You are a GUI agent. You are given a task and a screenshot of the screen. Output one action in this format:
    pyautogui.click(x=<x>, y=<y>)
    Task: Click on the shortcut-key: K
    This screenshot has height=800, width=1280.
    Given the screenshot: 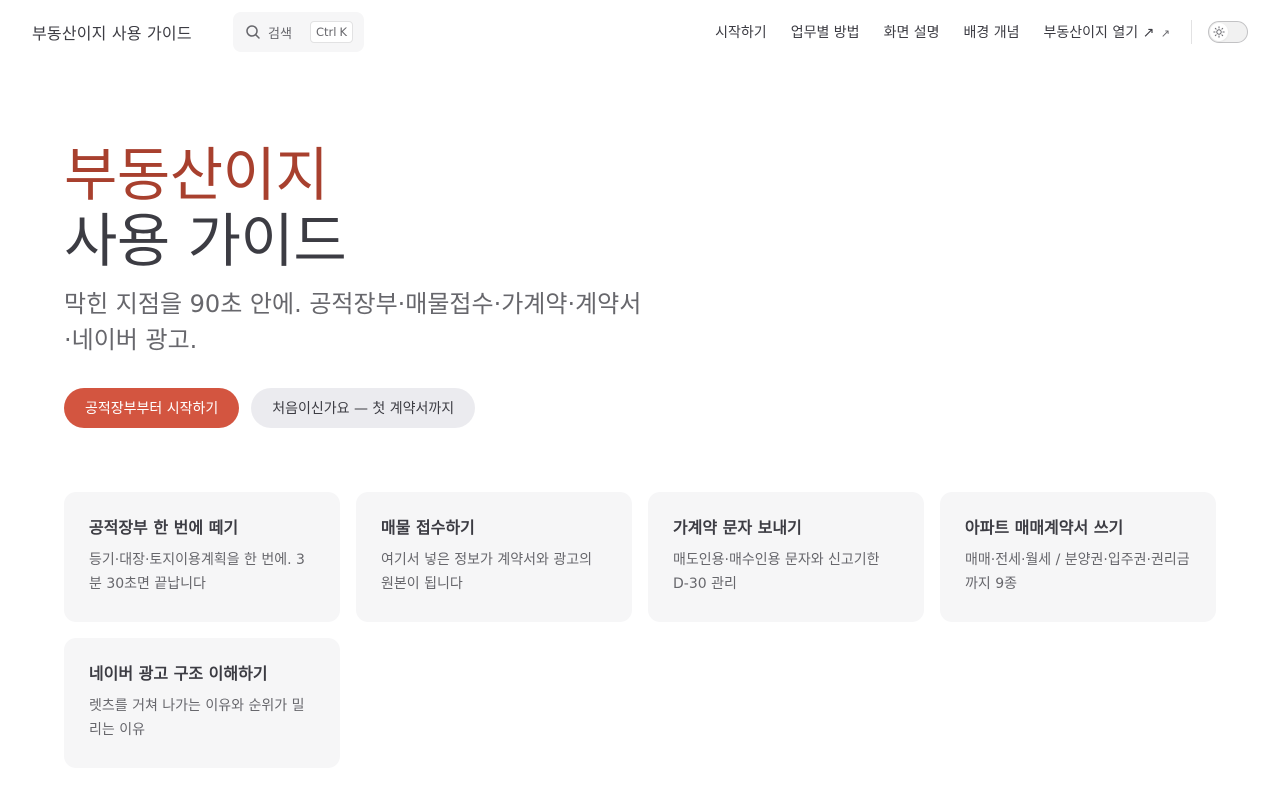 What is the action you would take?
    pyautogui.click(x=343, y=32)
    